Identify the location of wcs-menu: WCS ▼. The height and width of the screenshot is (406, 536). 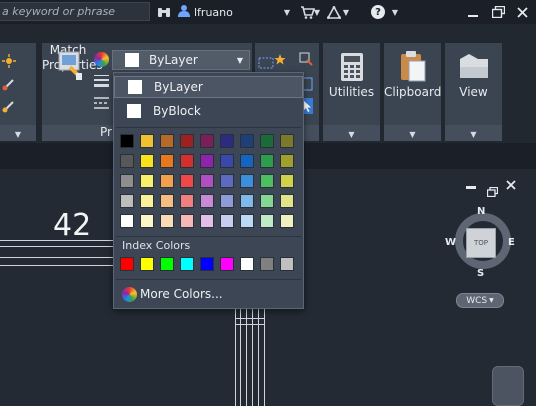
(480, 300).